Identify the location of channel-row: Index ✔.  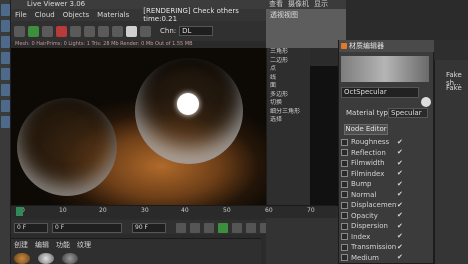
(387, 237).